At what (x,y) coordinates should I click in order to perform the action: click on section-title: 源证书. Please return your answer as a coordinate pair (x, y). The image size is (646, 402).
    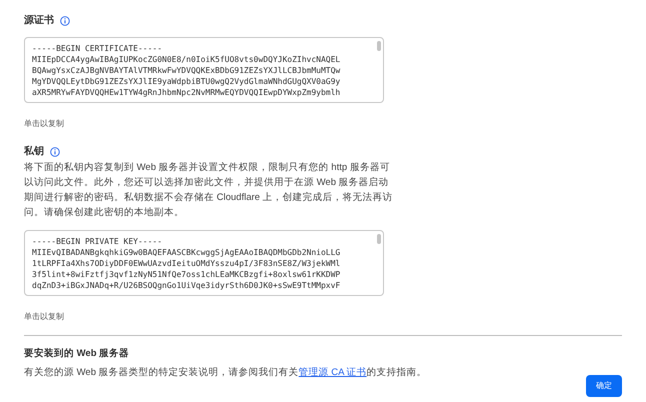
    Looking at the image, I should click on (39, 21).